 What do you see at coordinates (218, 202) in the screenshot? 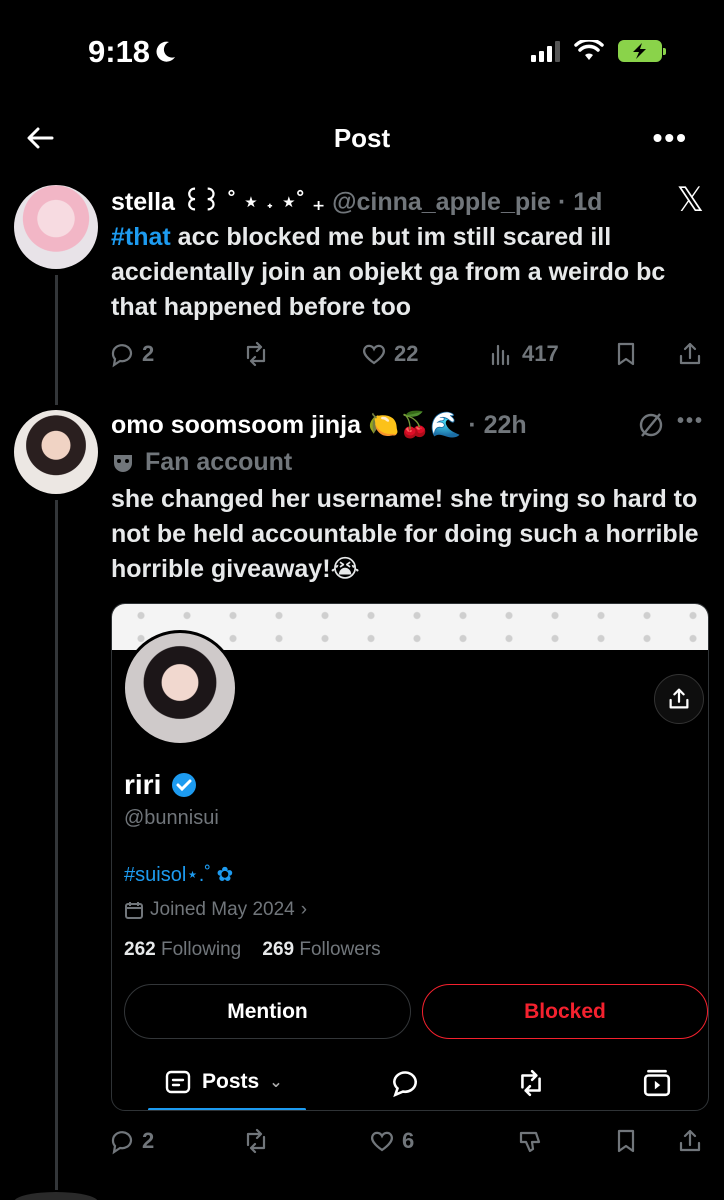
I see `display-name: stella ꒰꒱ ˚ ⋆ ˖ ⋆˚ ₊` at bounding box center [218, 202].